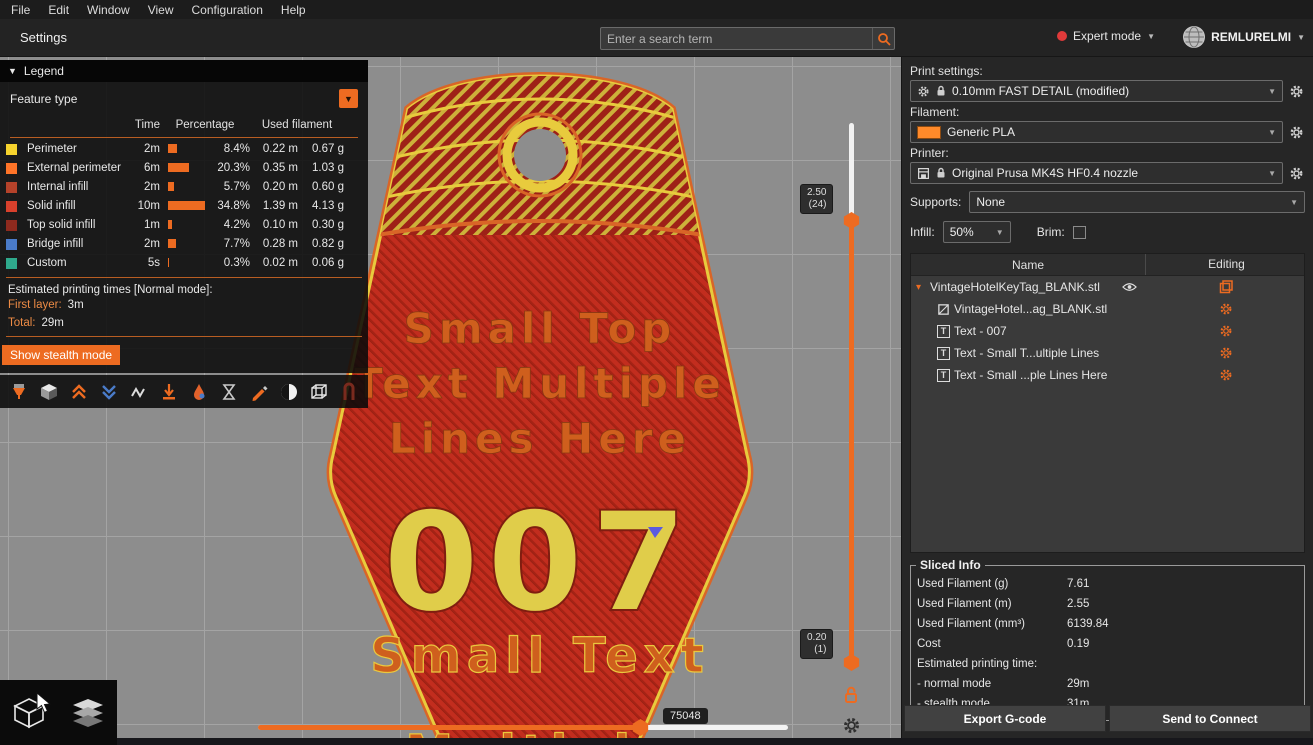 This screenshot has height=745, width=1313. I want to click on feature-row-solid-infill: Solid infill 10m 34.8% 1.39 m 4.13 g, so click(184, 206).